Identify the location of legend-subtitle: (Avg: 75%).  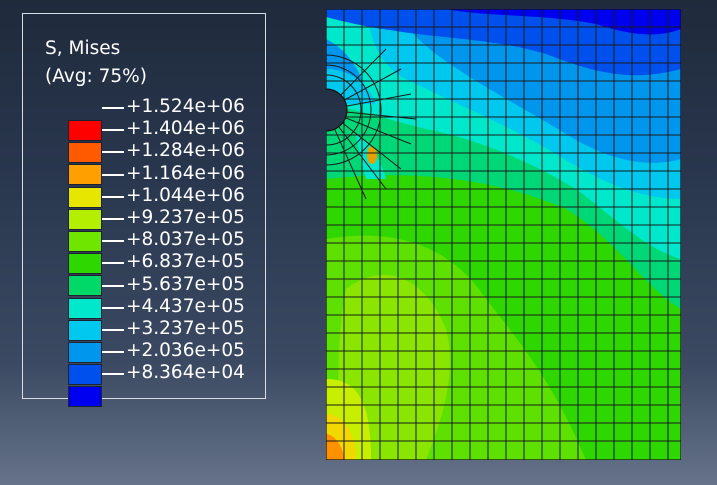
(96, 76).